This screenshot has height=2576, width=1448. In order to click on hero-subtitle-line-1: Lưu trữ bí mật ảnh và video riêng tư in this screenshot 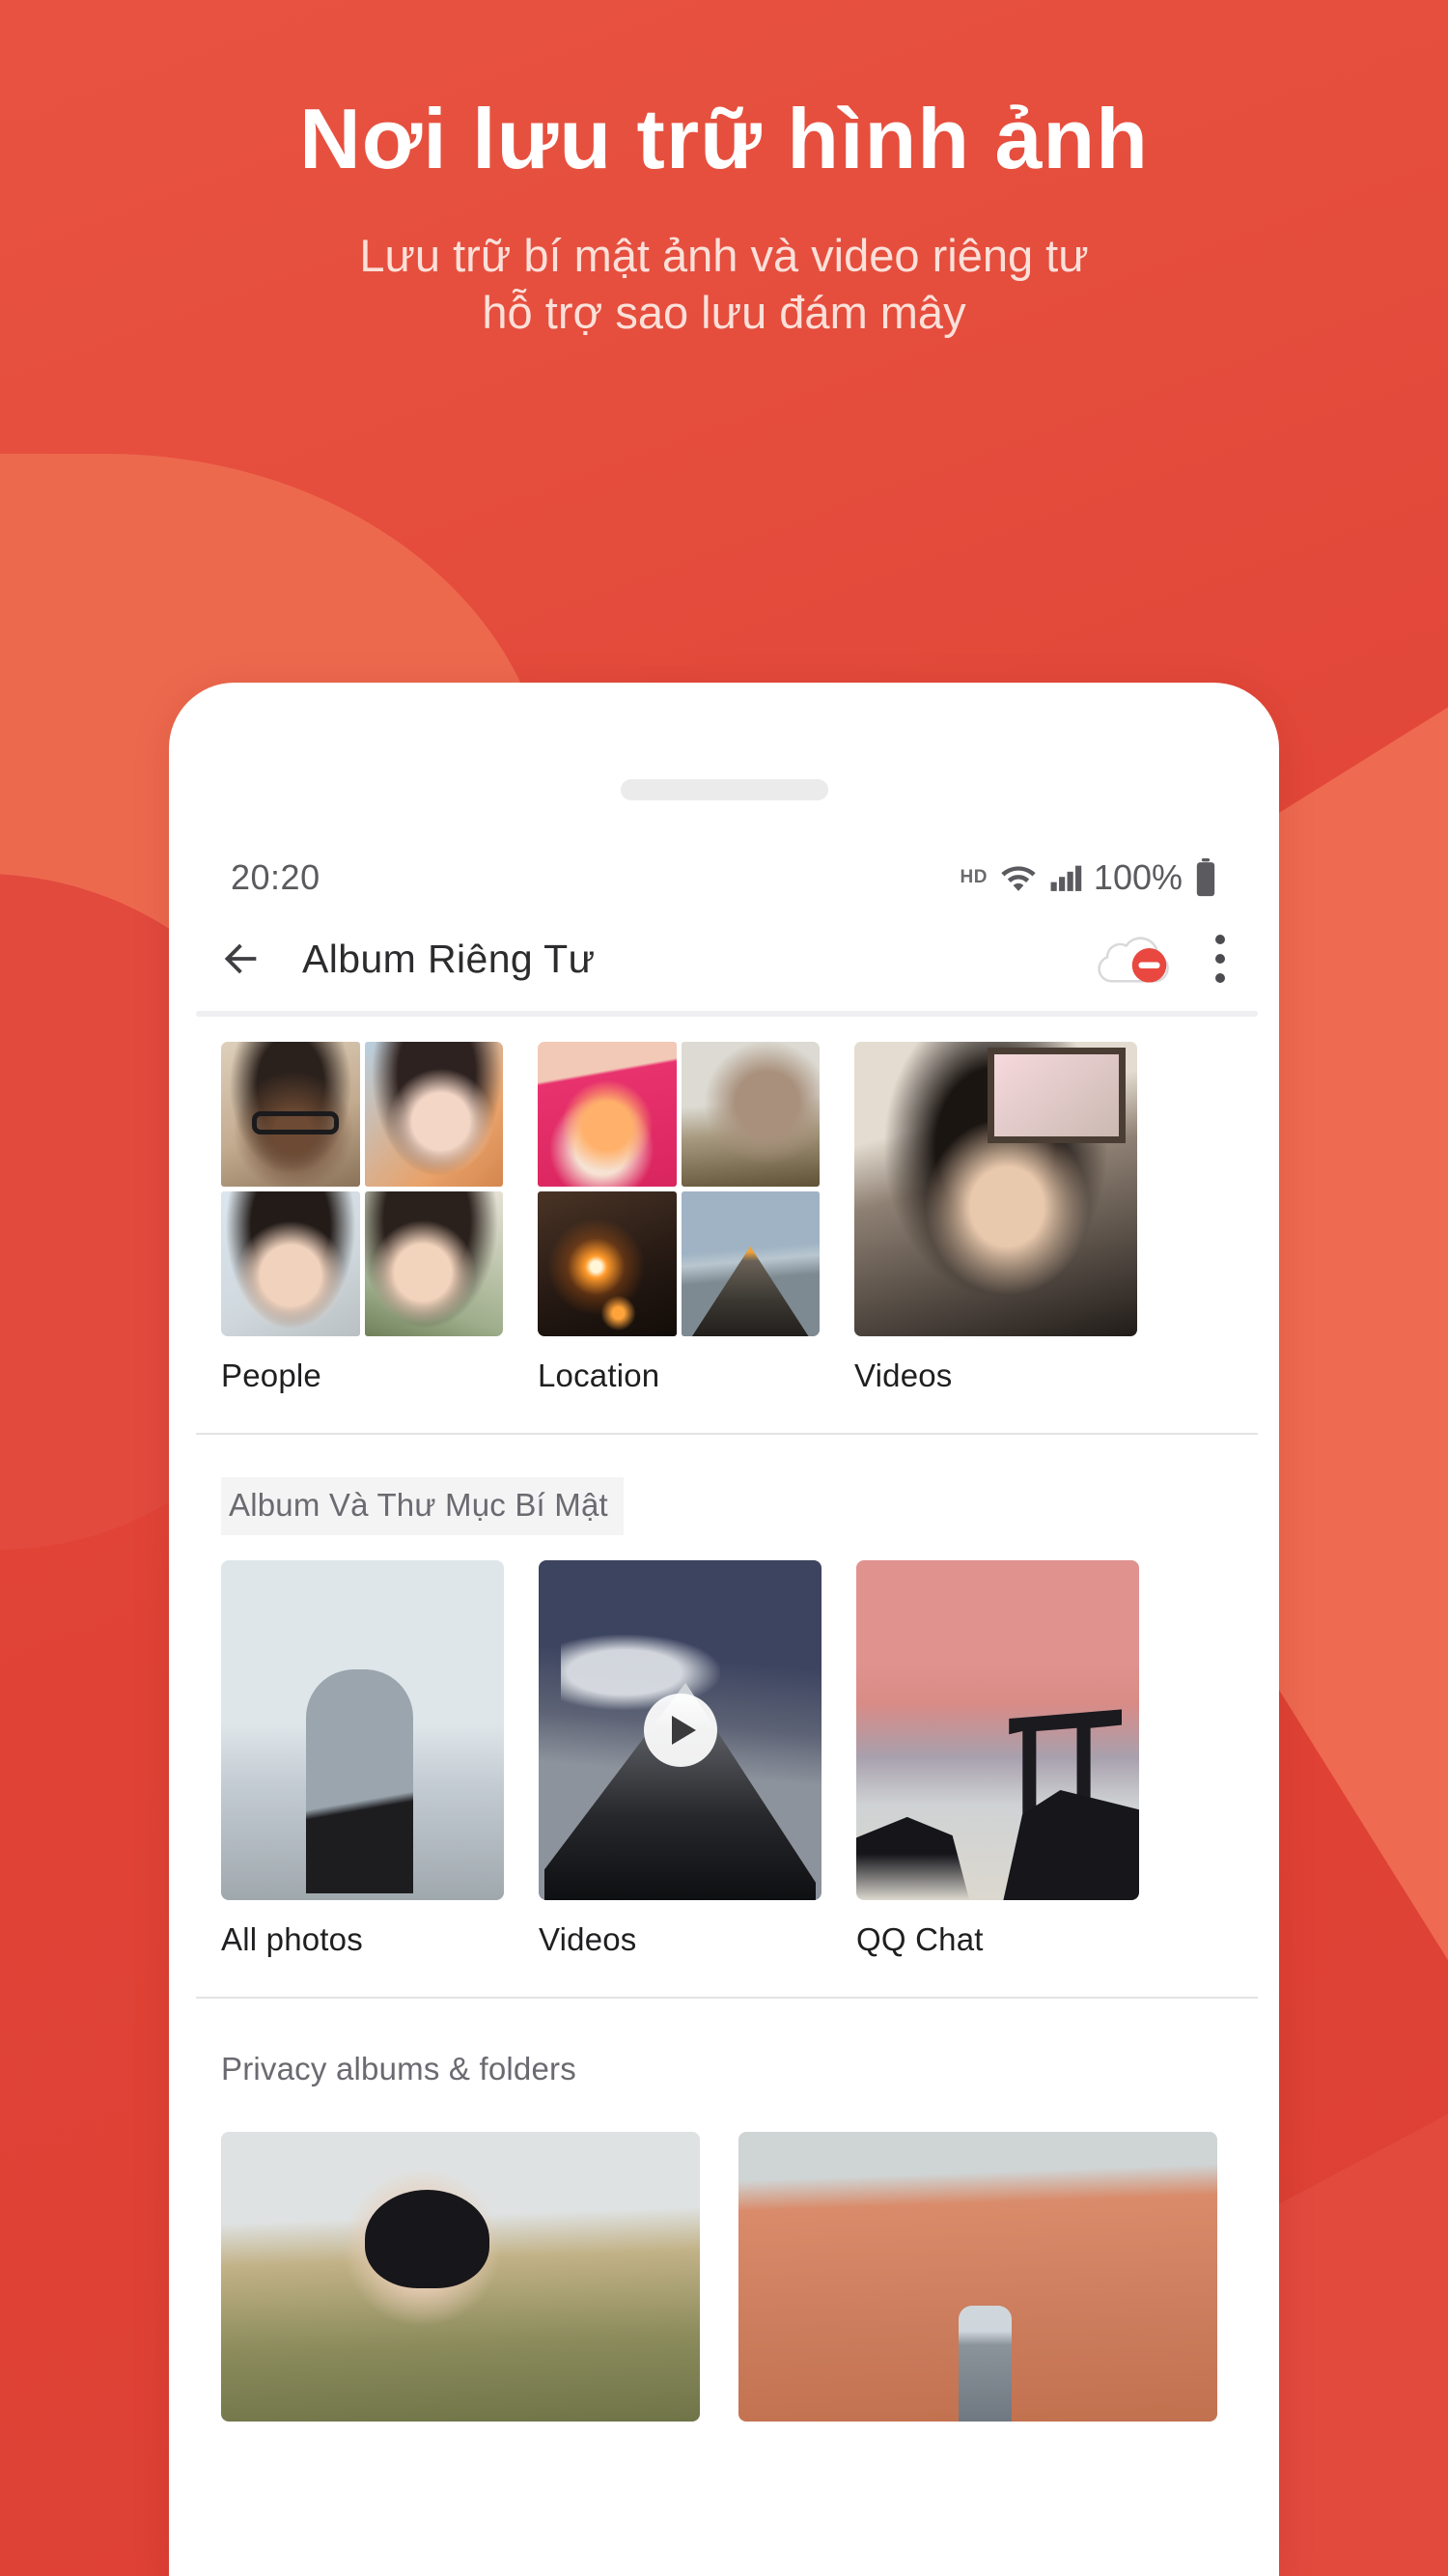, I will do `click(724, 256)`.